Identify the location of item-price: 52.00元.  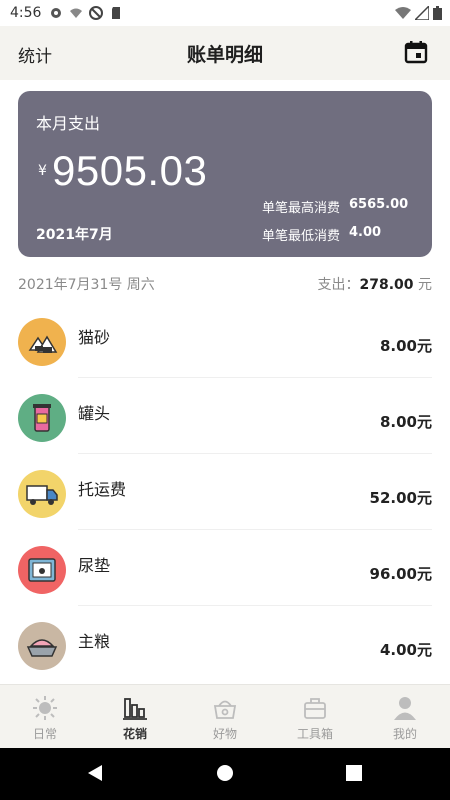
(400, 498).